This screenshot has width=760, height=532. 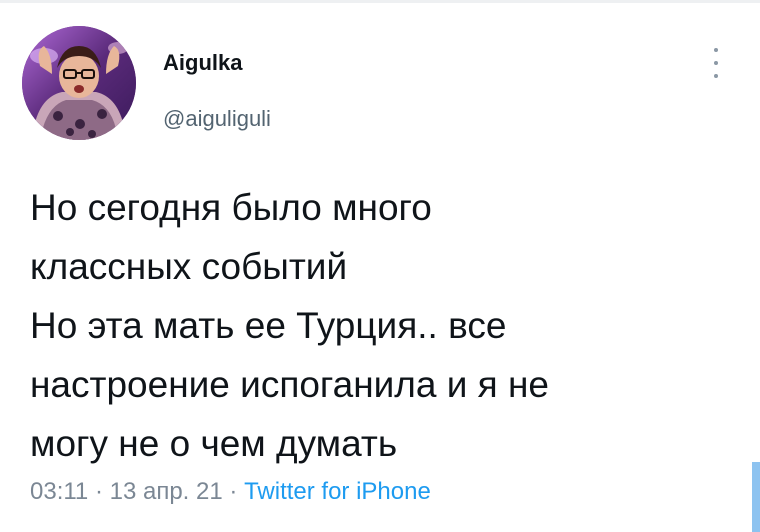 I want to click on tweet-text-line: классных событий, so click(x=189, y=266).